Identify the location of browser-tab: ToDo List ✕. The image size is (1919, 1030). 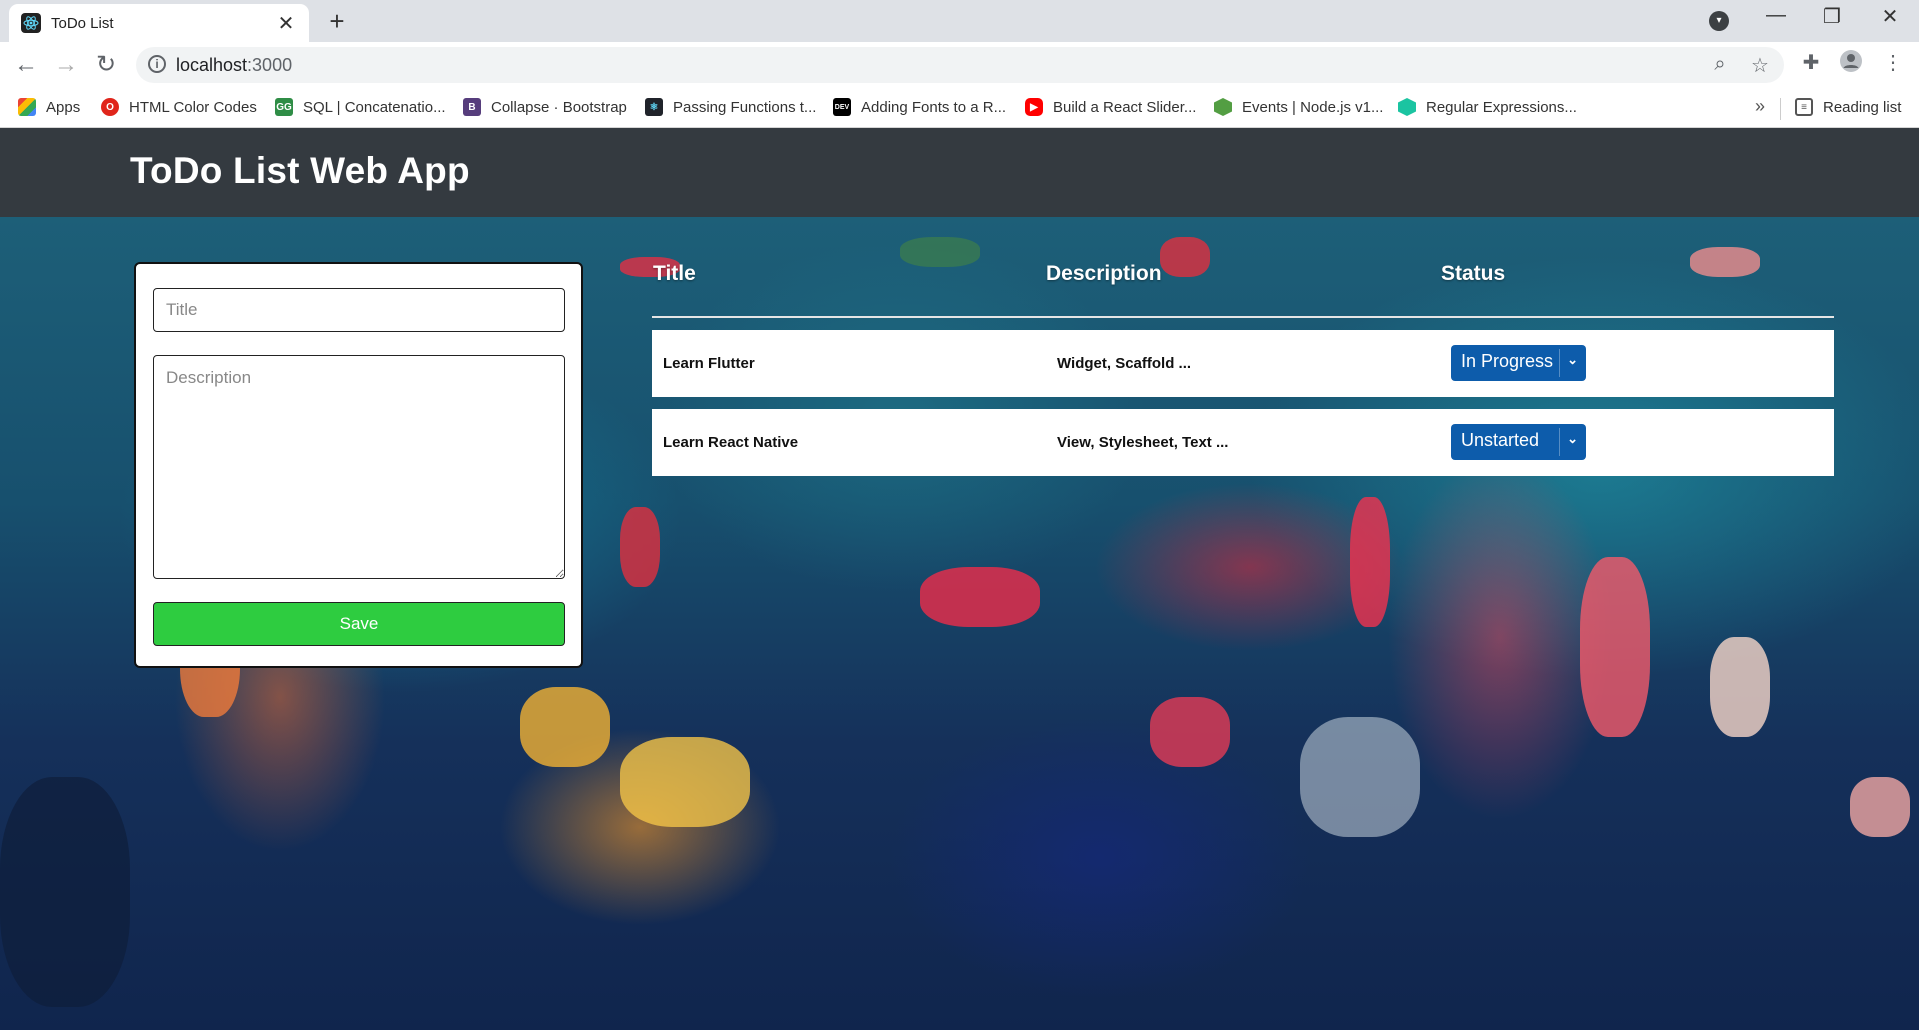
(159, 23).